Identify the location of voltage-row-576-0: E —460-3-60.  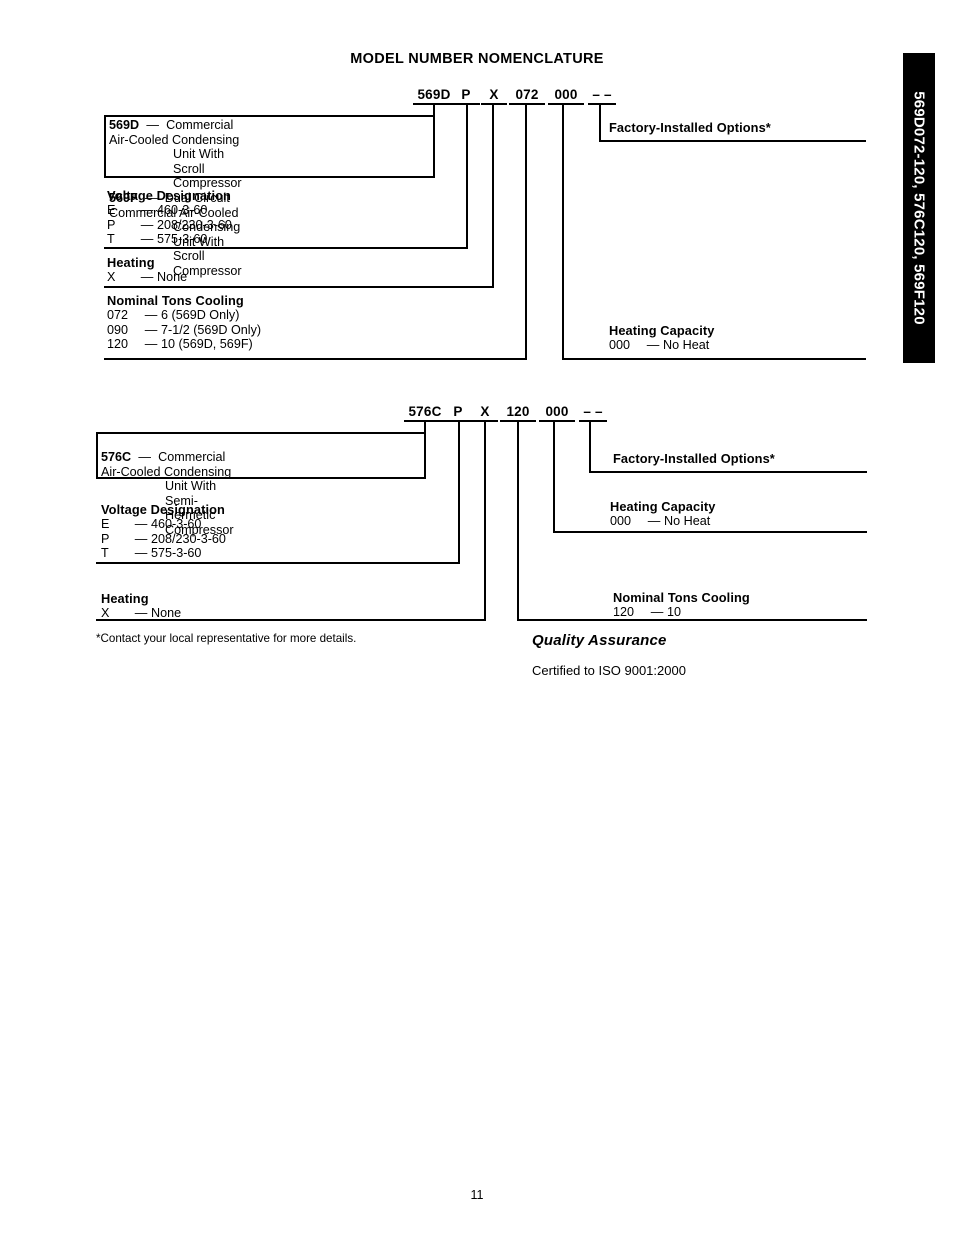
(163, 524).